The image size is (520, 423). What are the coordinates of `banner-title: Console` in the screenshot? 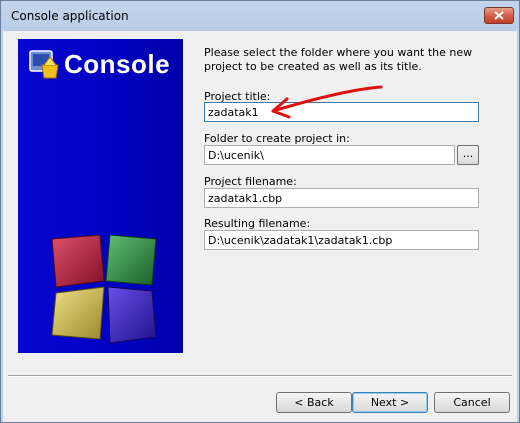 It's located at (117, 64).